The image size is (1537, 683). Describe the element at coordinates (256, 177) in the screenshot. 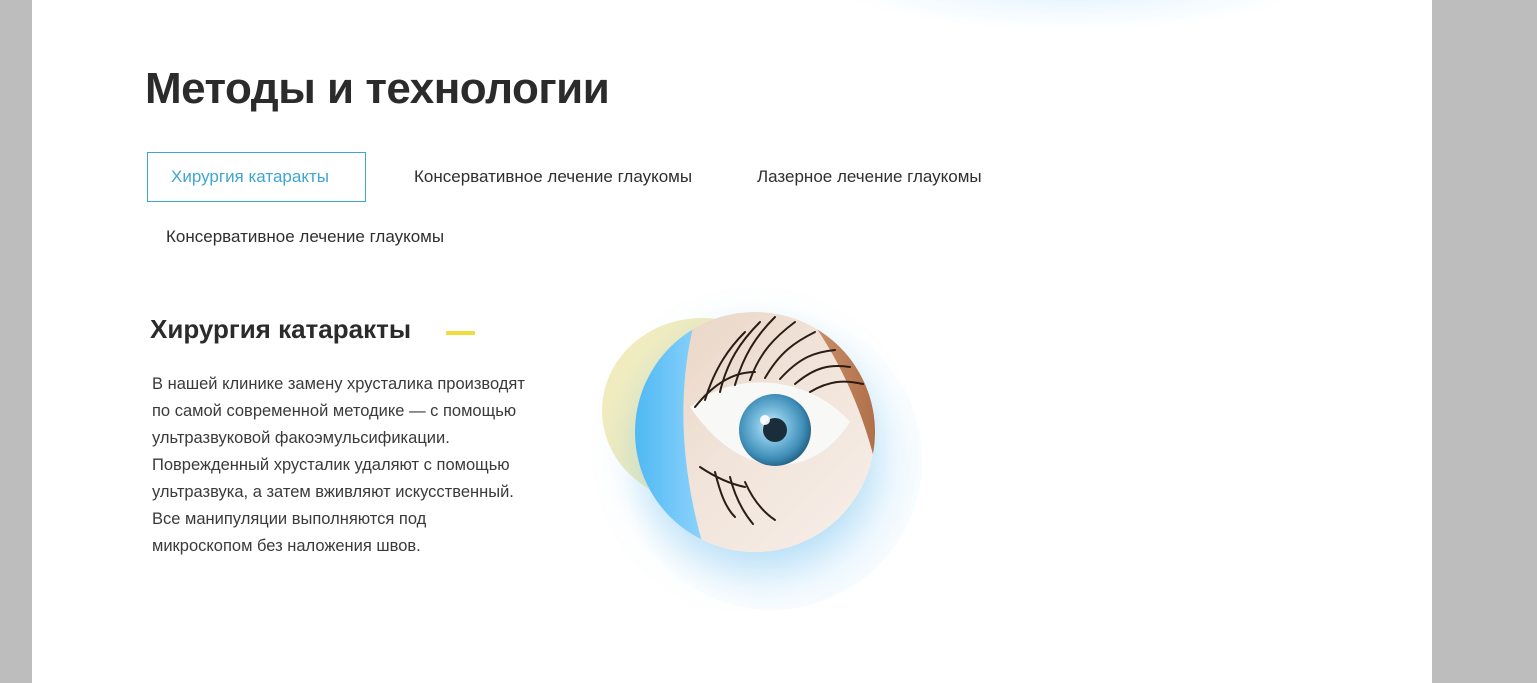

I see `tab-cataract-surgery: Хирургия катаракты` at that location.